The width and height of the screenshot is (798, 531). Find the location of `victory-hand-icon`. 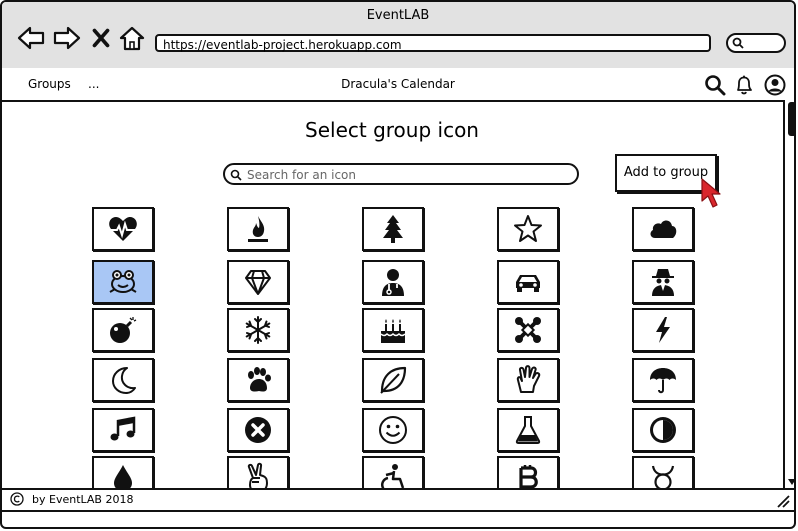

victory-hand-icon is located at coordinates (257, 476).